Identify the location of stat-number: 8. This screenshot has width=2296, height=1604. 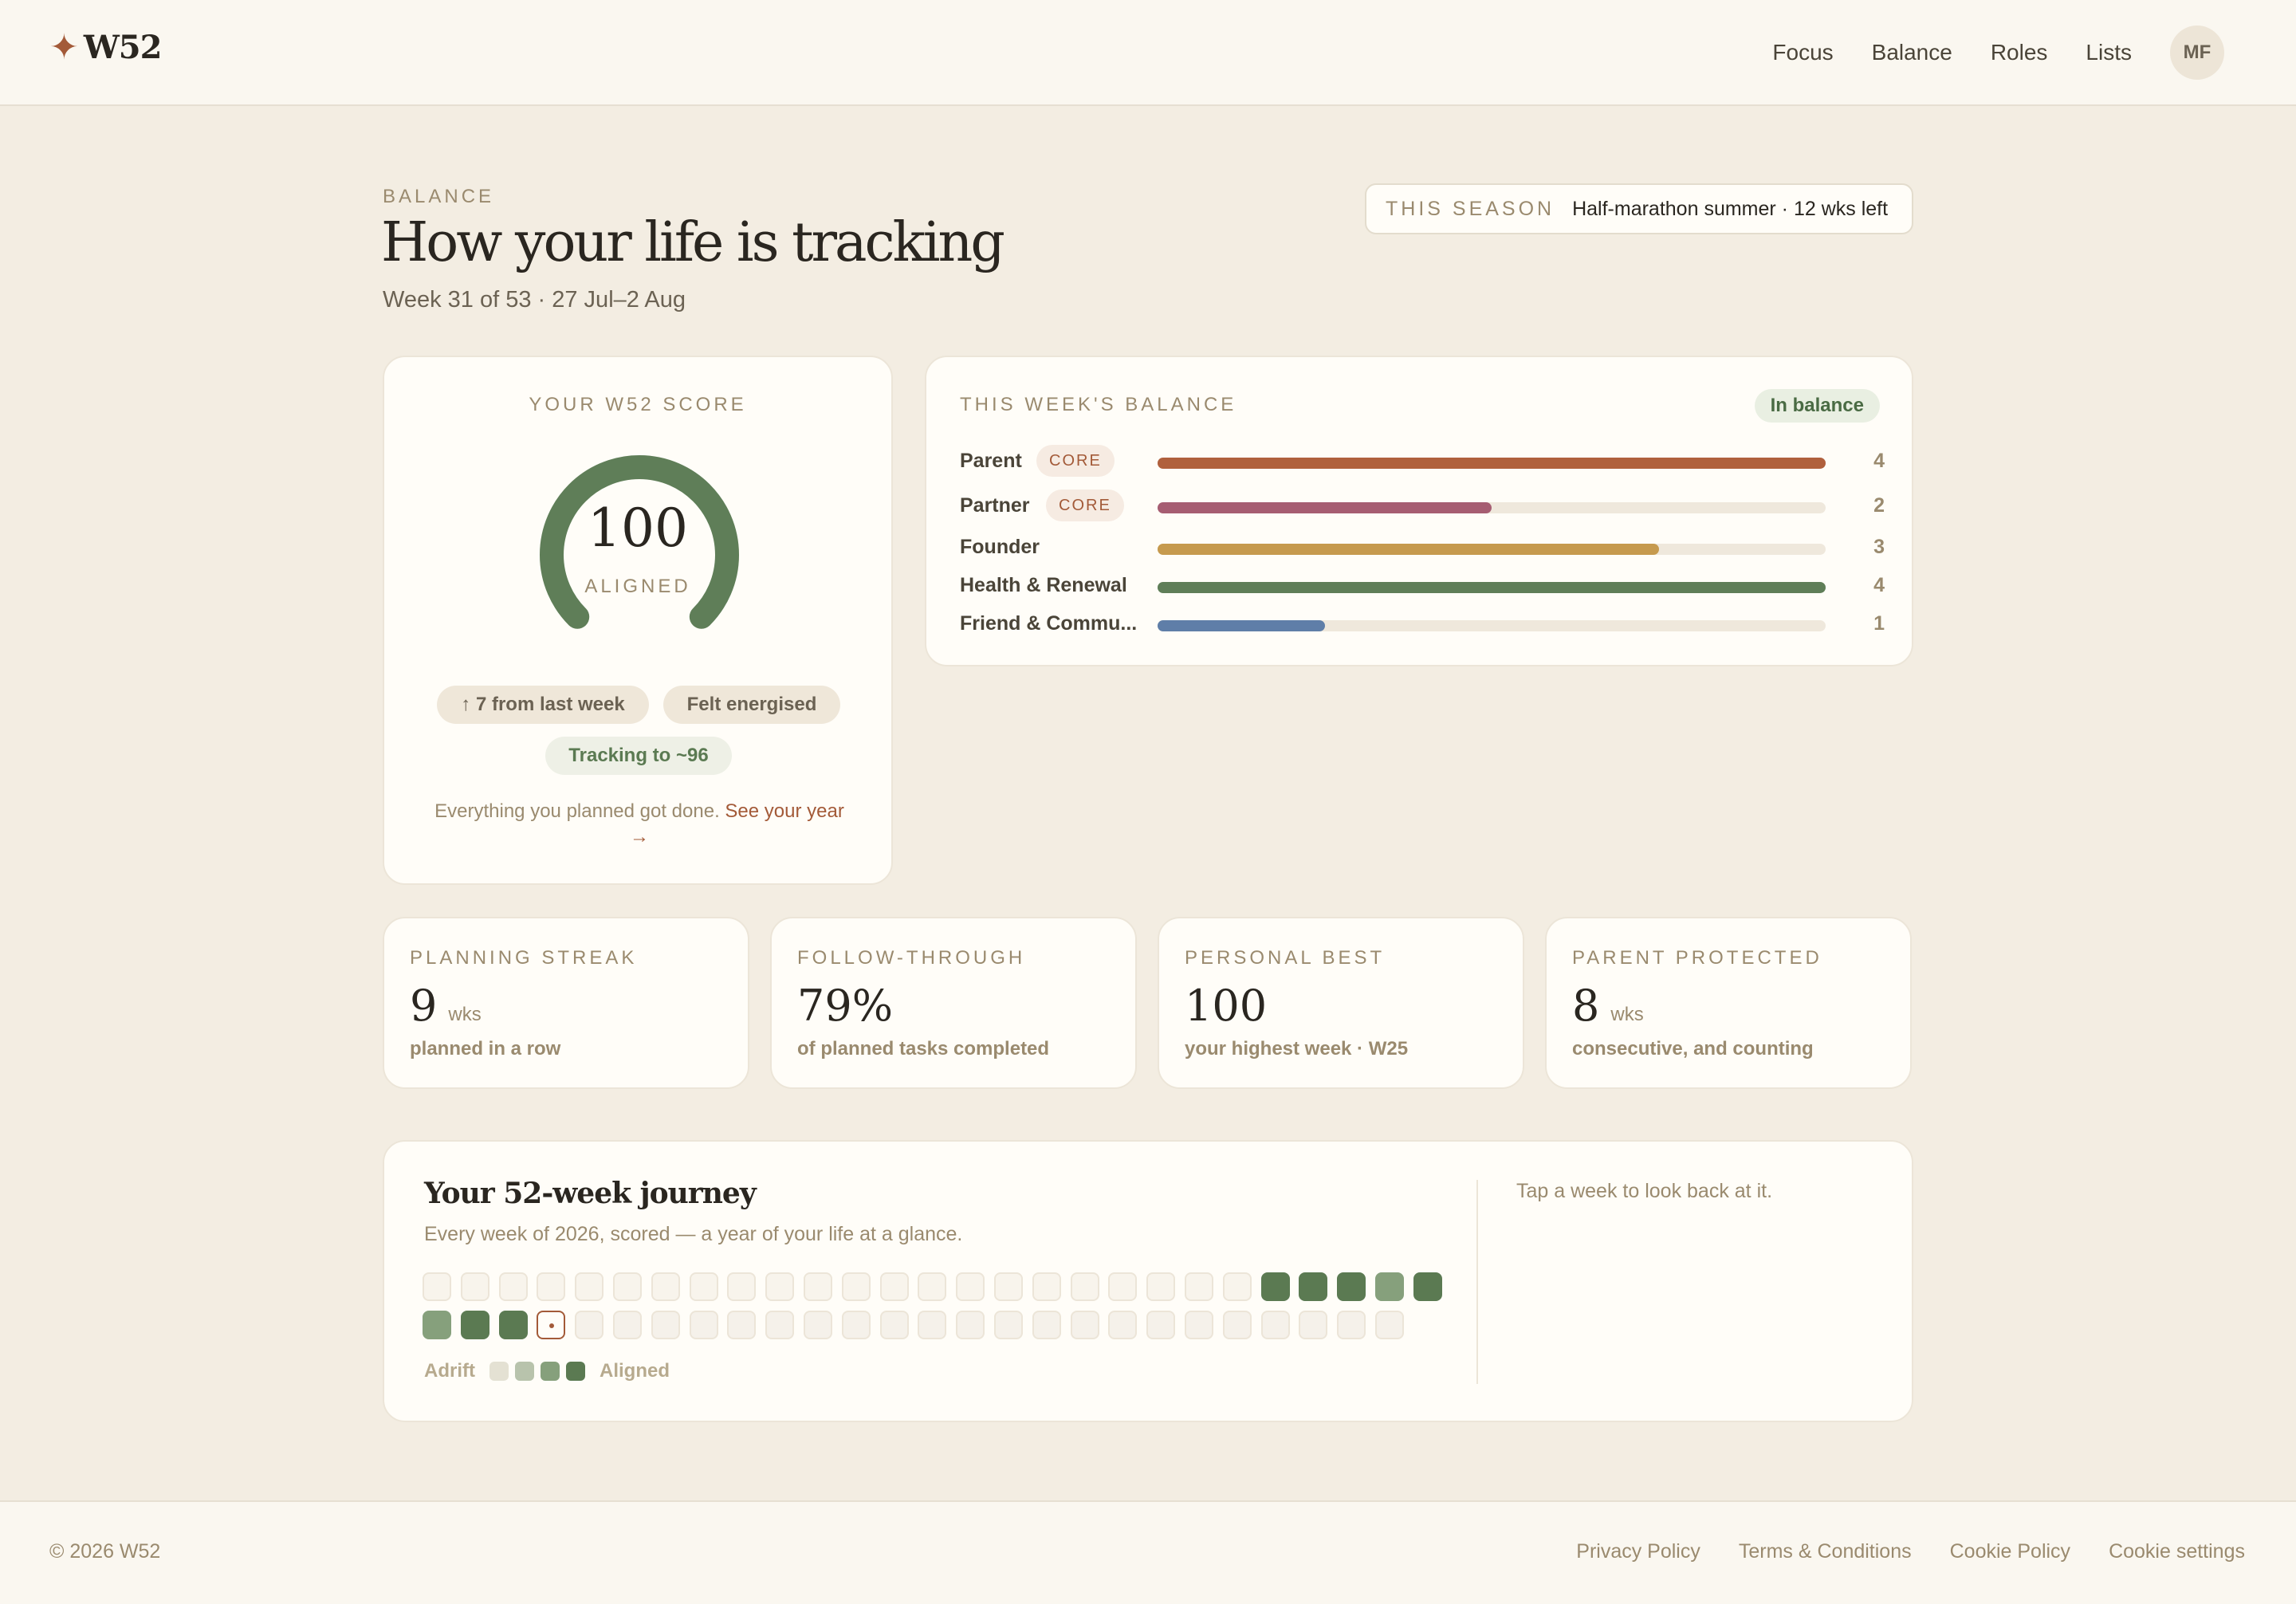
(1586, 1006).